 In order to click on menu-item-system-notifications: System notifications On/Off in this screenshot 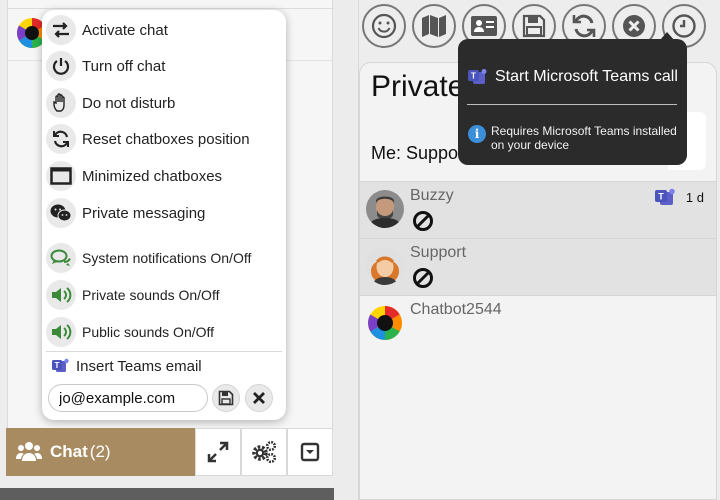, I will do `click(164, 258)`.